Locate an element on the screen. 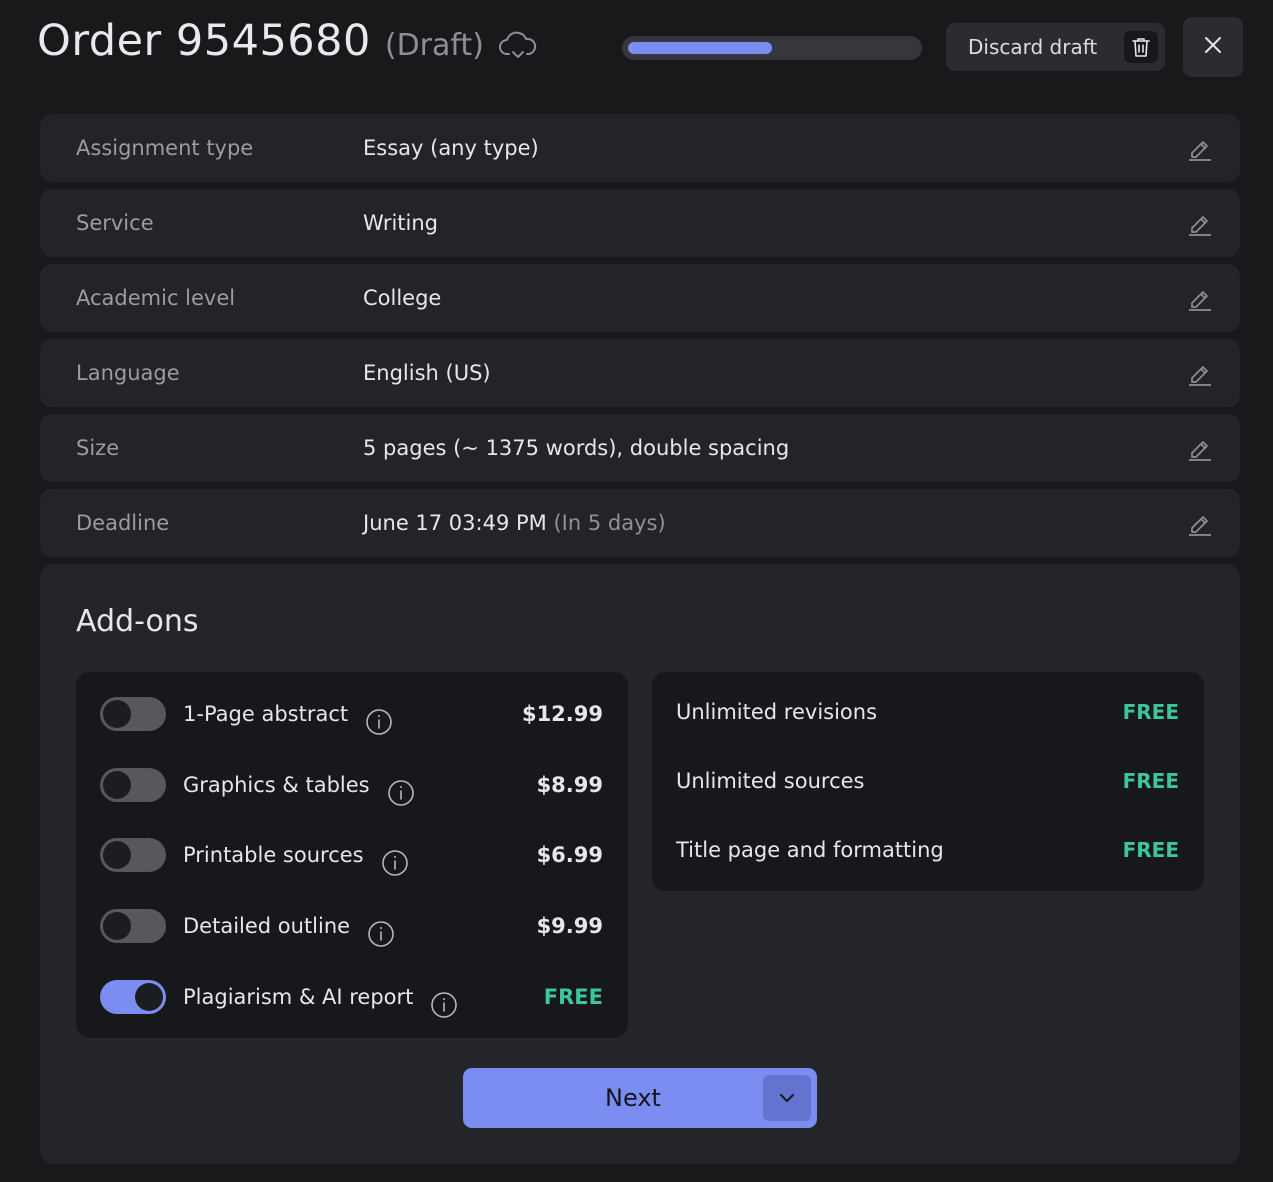 The width and height of the screenshot is (1273, 1182). close-icon is located at coordinates (1213, 47).